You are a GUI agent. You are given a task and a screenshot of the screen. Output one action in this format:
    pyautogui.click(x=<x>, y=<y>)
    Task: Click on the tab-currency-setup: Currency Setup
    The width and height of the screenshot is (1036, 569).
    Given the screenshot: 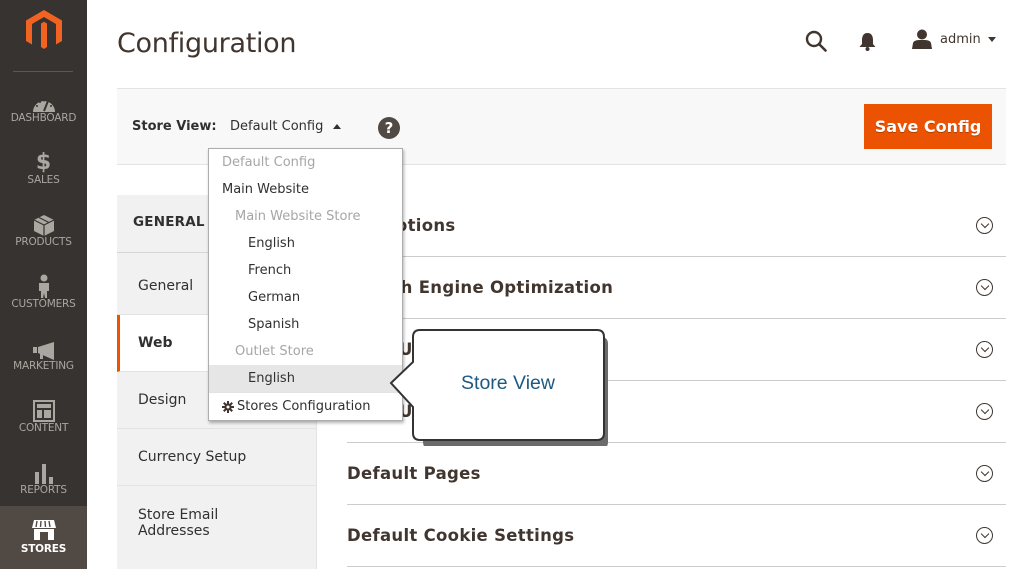 What is the action you would take?
    pyautogui.click(x=216, y=457)
    